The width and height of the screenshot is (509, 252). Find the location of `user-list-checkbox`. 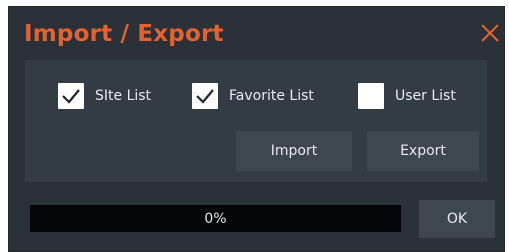

user-list-checkbox is located at coordinates (371, 96).